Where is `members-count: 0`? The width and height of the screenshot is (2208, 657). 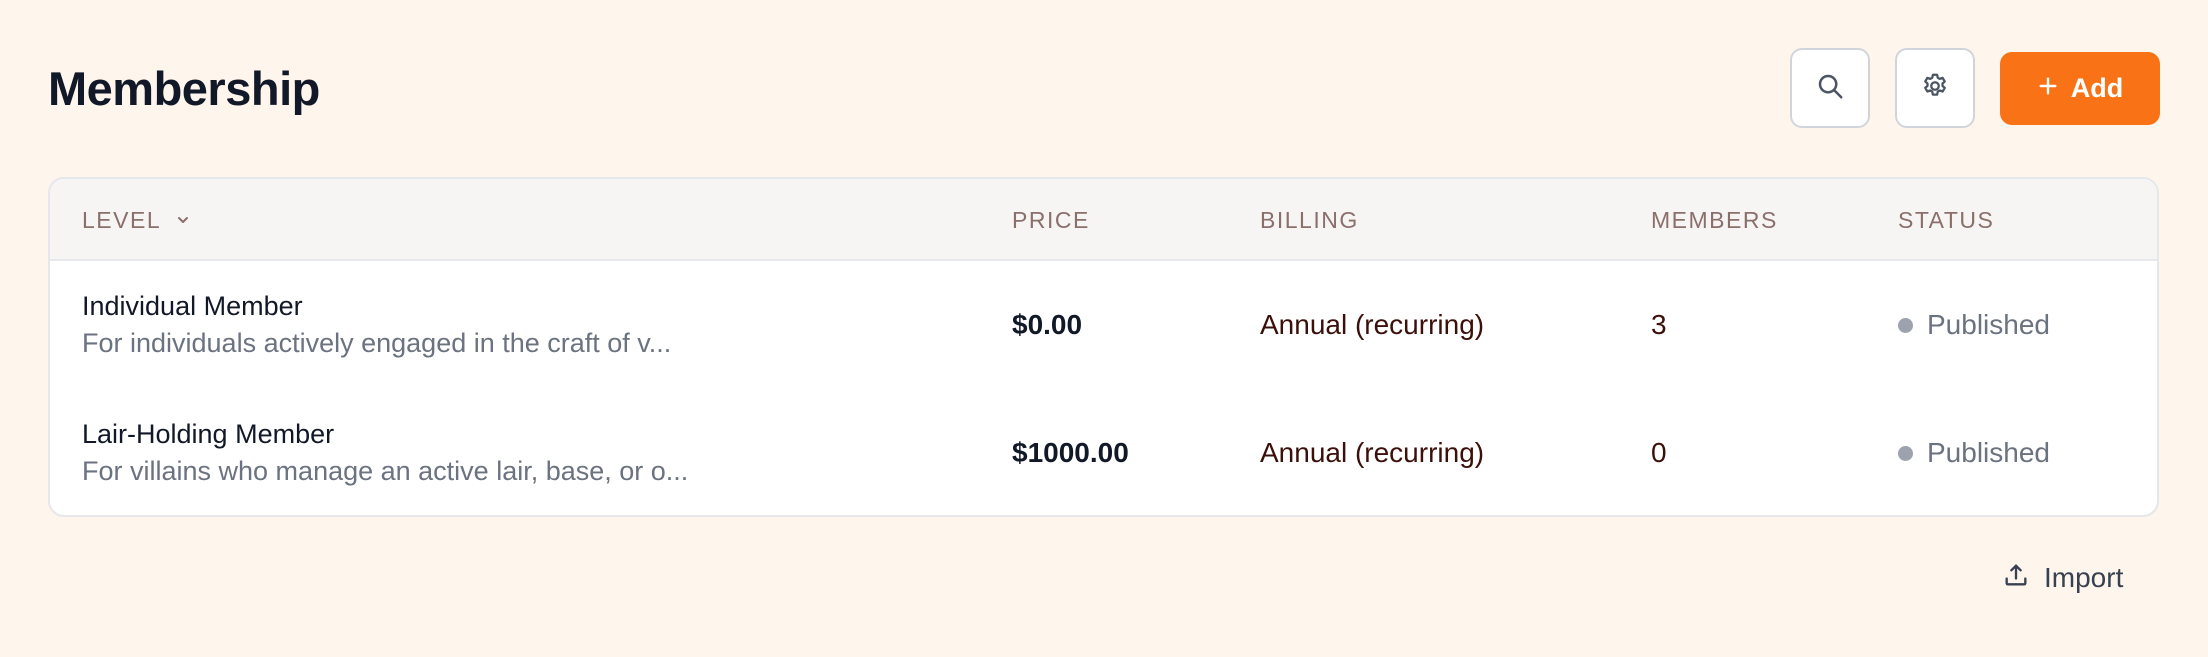 members-count: 0 is located at coordinates (1659, 452).